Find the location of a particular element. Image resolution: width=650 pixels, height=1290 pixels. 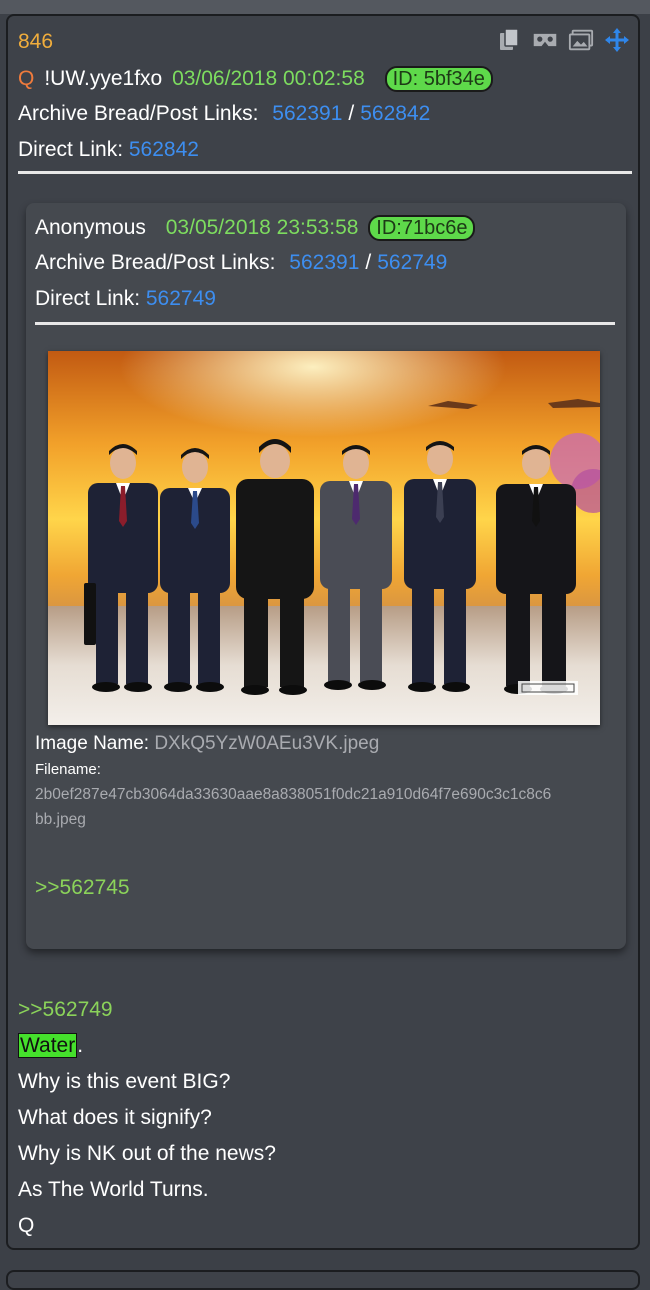

body-water-line: Water. is located at coordinates (51, 1045).